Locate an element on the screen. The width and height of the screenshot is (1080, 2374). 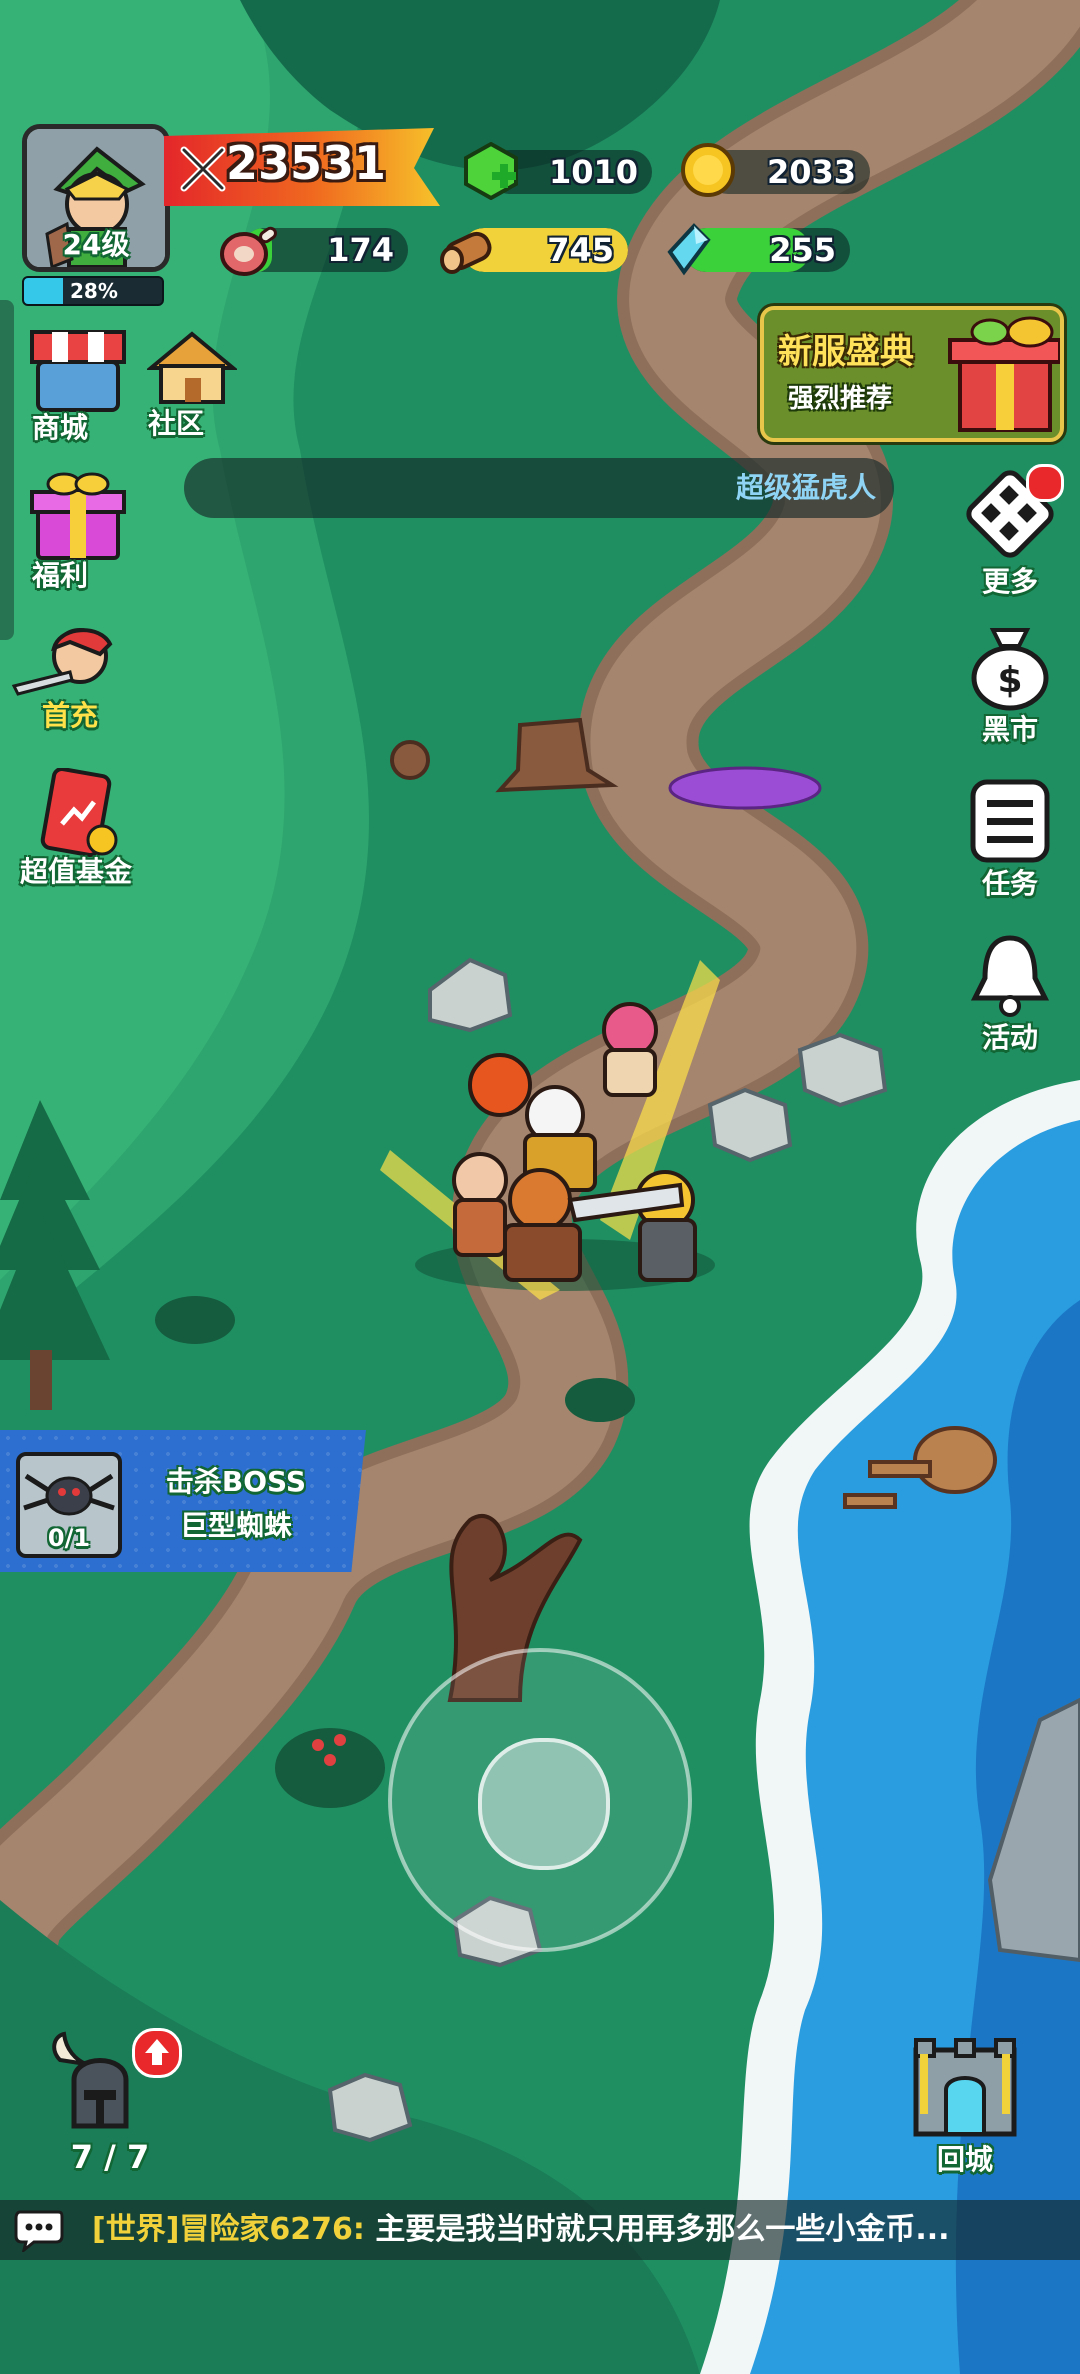
new-server-event-banner: 新服盛典 强烈推荐 is located at coordinates (912, 374).